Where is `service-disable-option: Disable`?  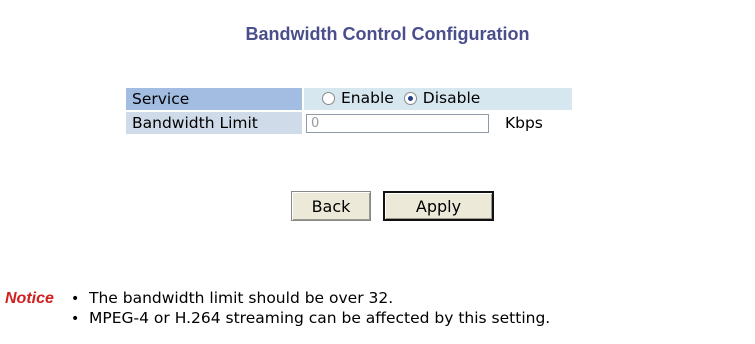
service-disable-option: Disable is located at coordinates (442, 98).